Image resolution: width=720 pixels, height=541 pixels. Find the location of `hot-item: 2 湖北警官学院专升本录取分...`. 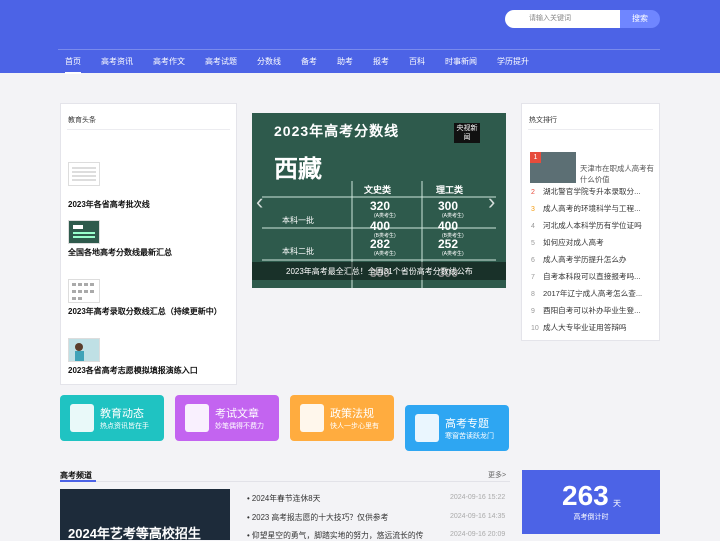

hot-item: 2 湖北警官学院专升本录取分... is located at coordinates (594, 191).